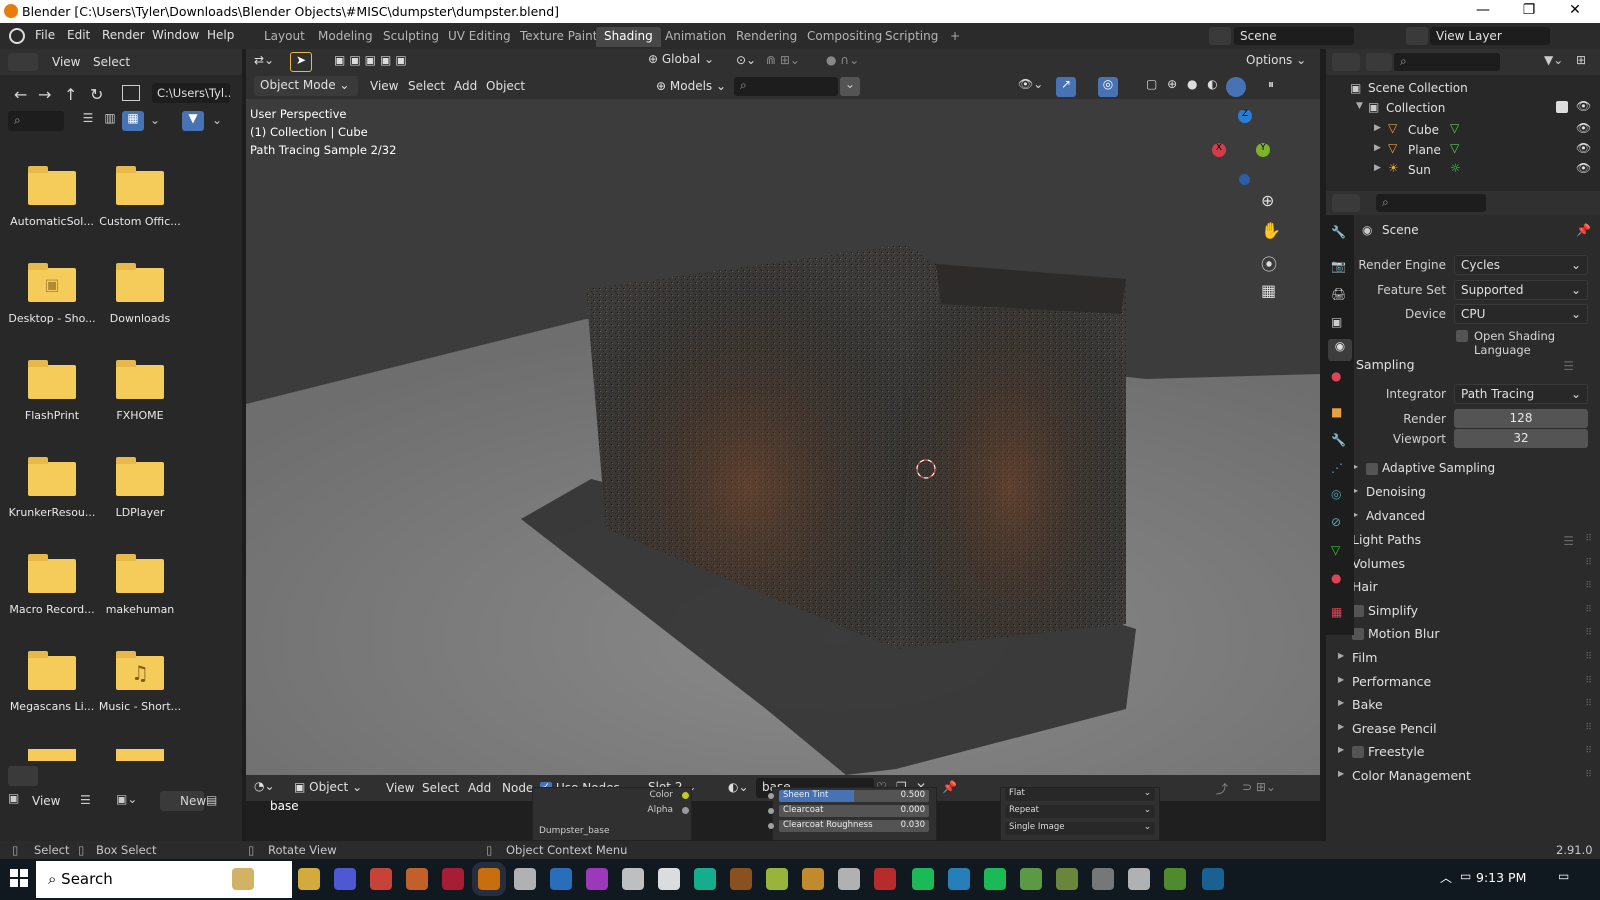  Describe the element at coordinates (284, 37) in the screenshot. I see `tab-layout: Layout` at that location.